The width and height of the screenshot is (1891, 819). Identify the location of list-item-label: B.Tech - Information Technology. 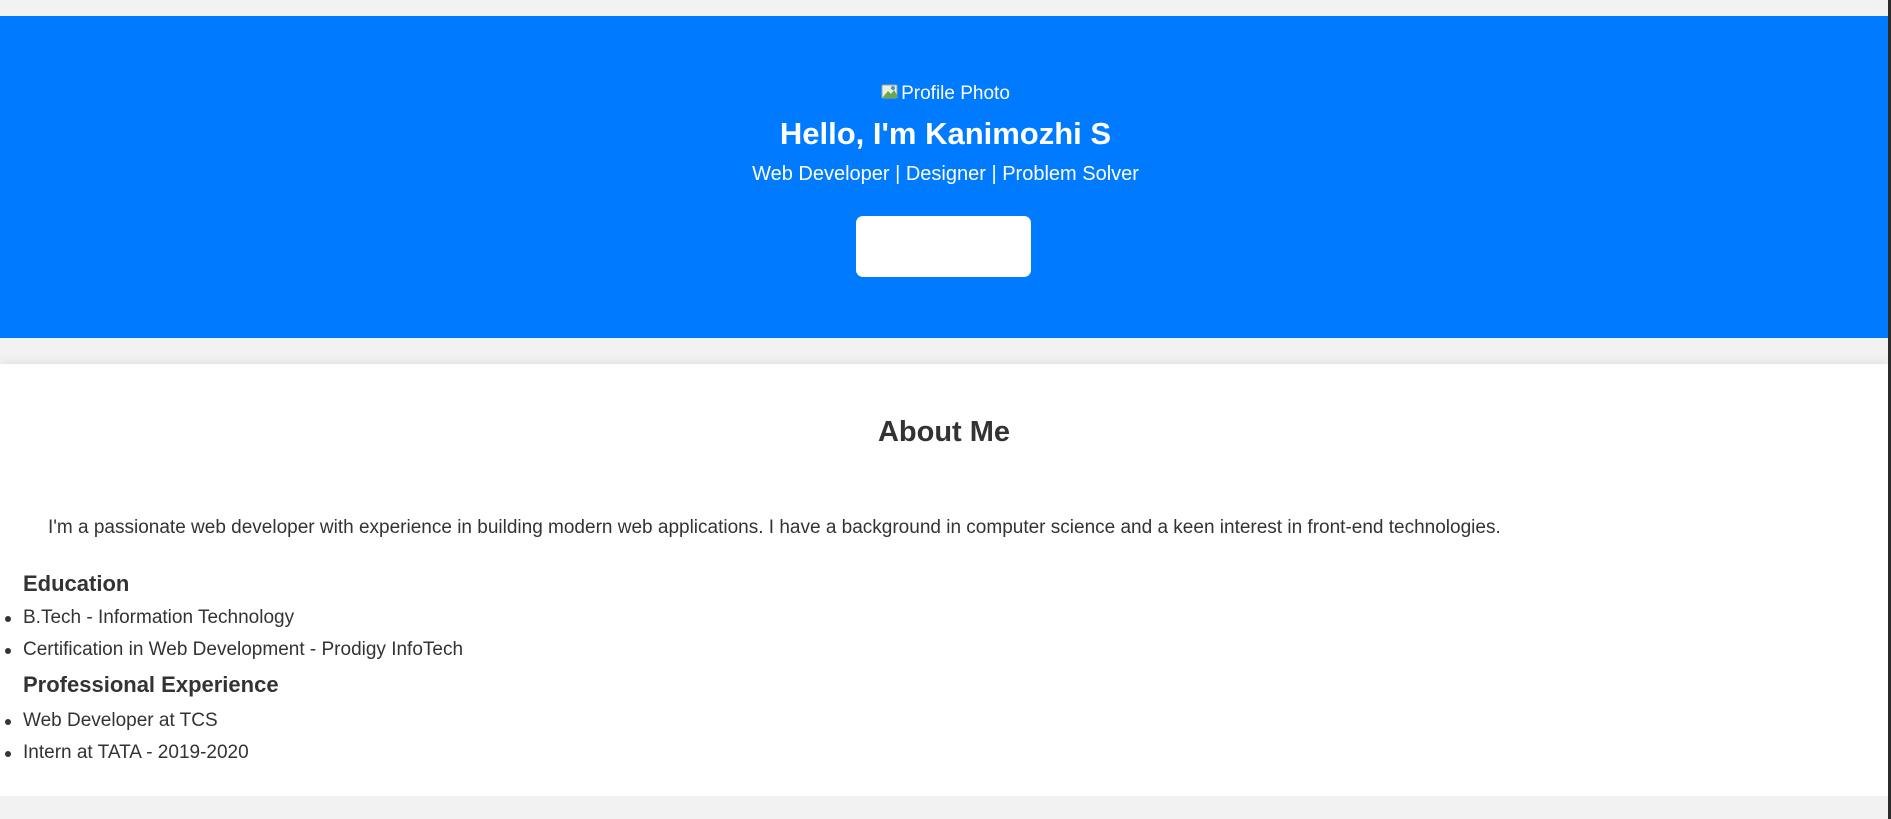
(159, 617).